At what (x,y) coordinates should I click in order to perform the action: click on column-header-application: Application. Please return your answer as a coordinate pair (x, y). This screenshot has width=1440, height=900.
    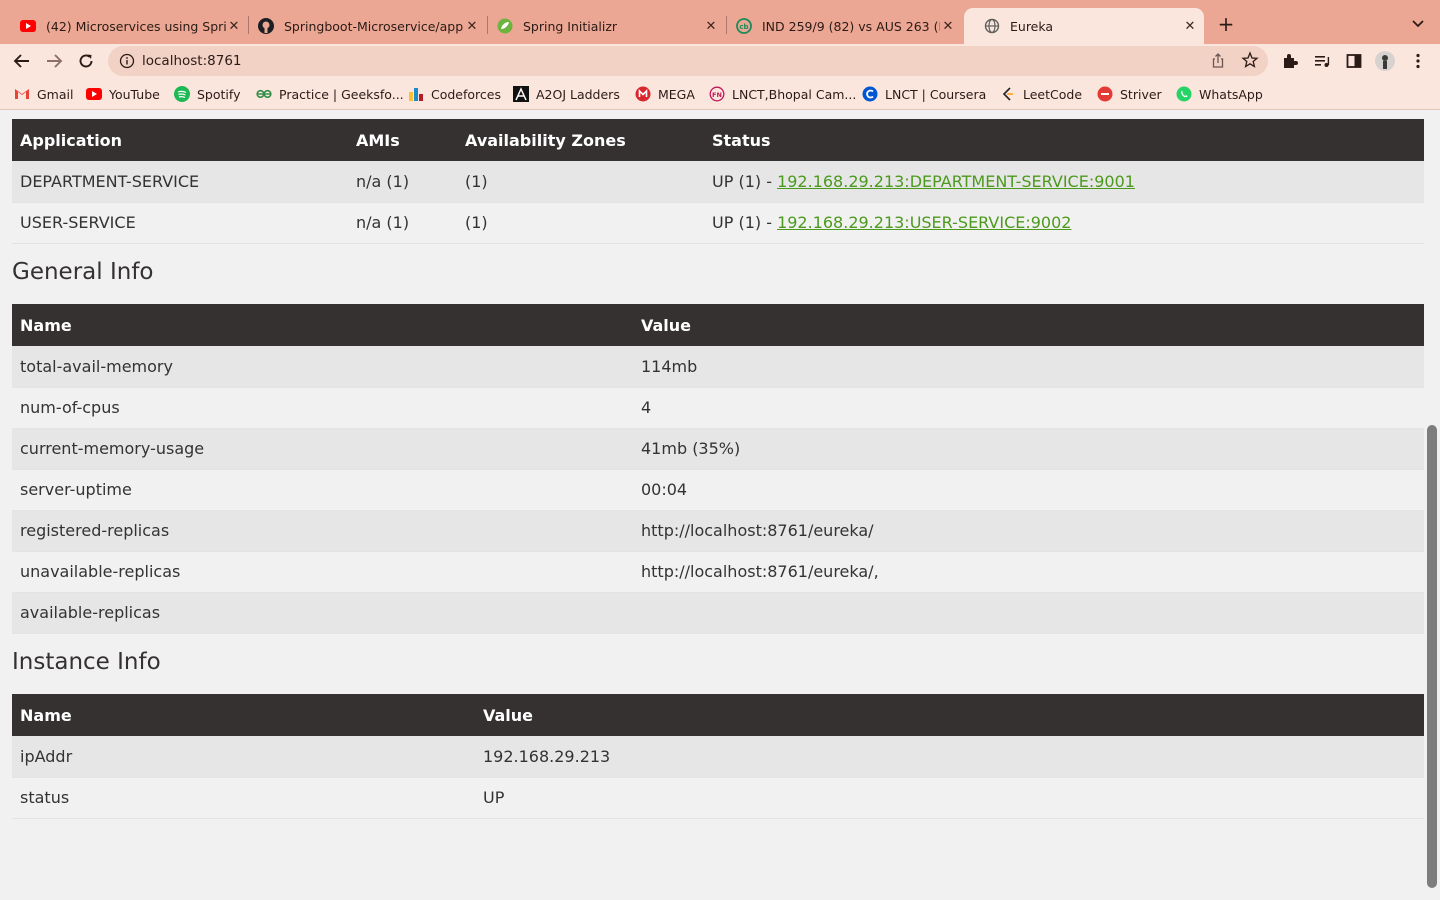
    Looking at the image, I should click on (180, 140).